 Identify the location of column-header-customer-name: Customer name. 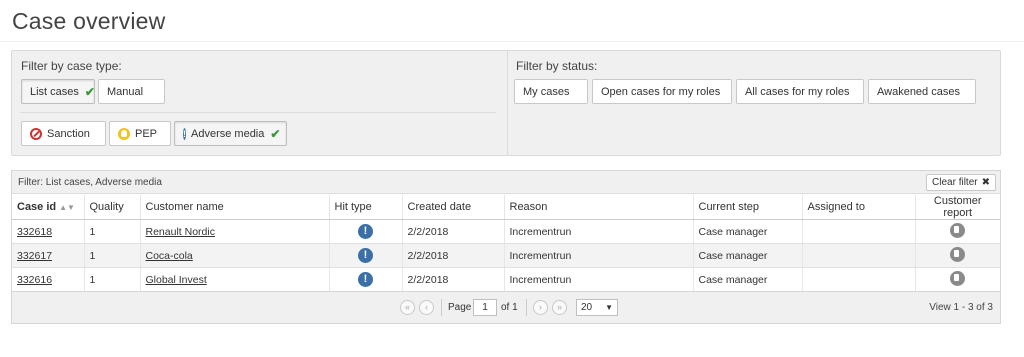
(234, 207).